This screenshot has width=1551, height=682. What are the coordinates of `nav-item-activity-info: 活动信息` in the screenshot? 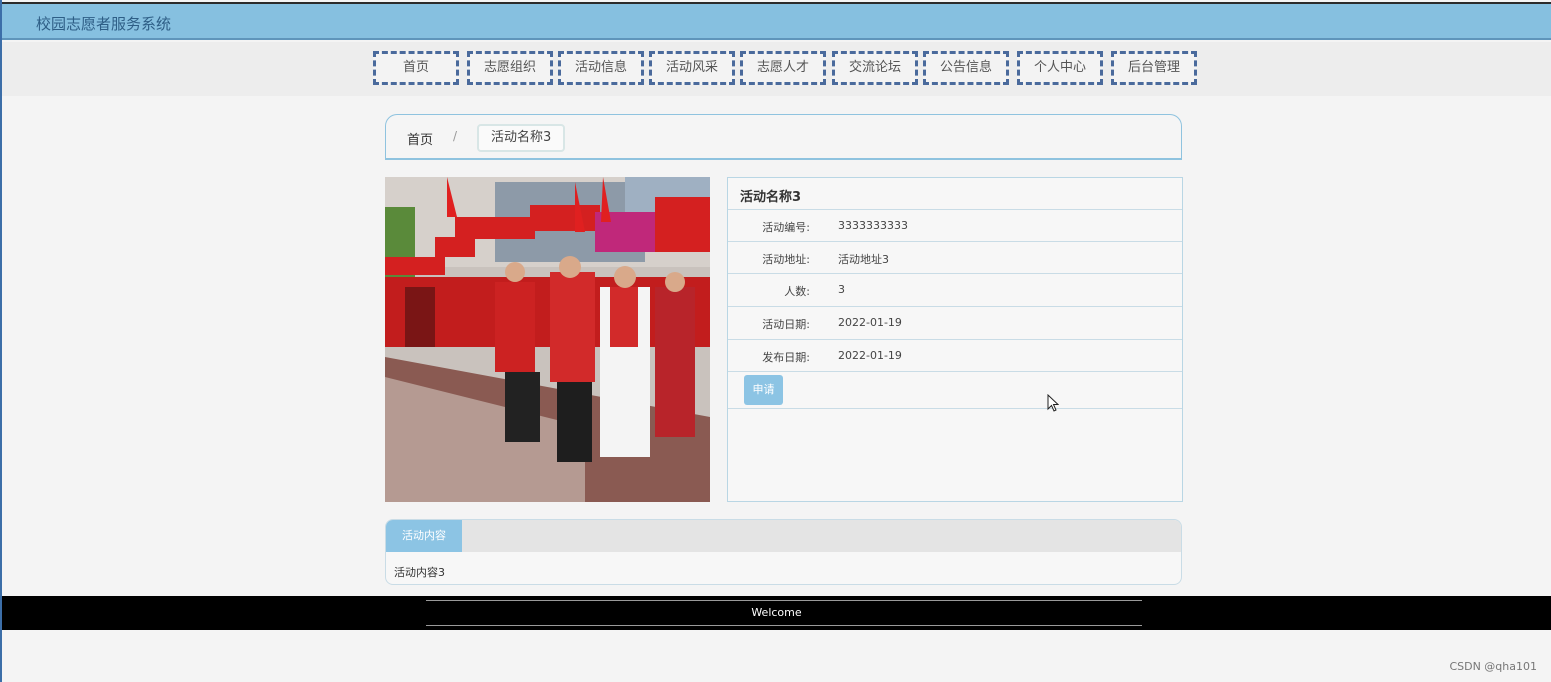 It's located at (601, 68).